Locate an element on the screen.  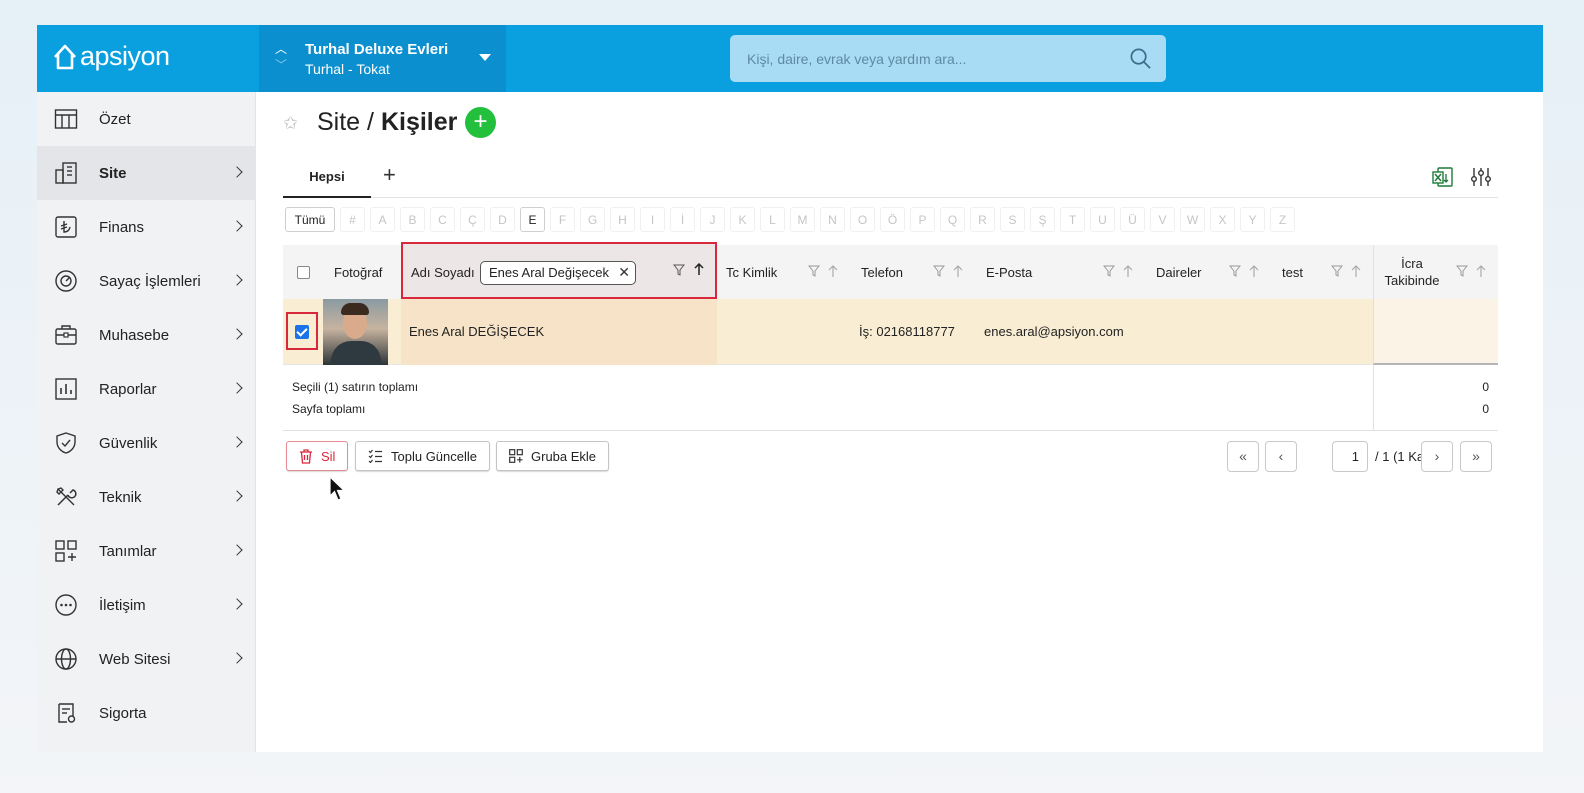
bulk-update-button: Toplu Güncelle is located at coordinates (422, 456).